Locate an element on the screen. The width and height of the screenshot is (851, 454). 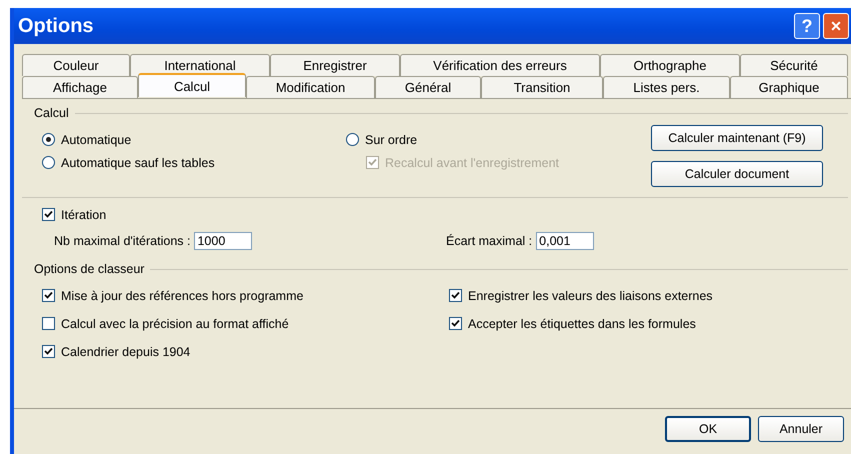
ok-button: OK is located at coordinates (708, 429).